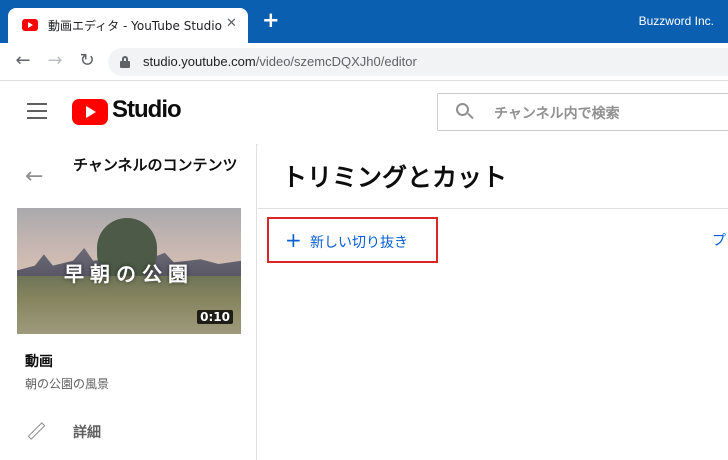 The image size is (728, 460). What do you see at coordinates (36, 431) in the screenshot?
I see `pencil-icon` at bounding box center [36, 431].